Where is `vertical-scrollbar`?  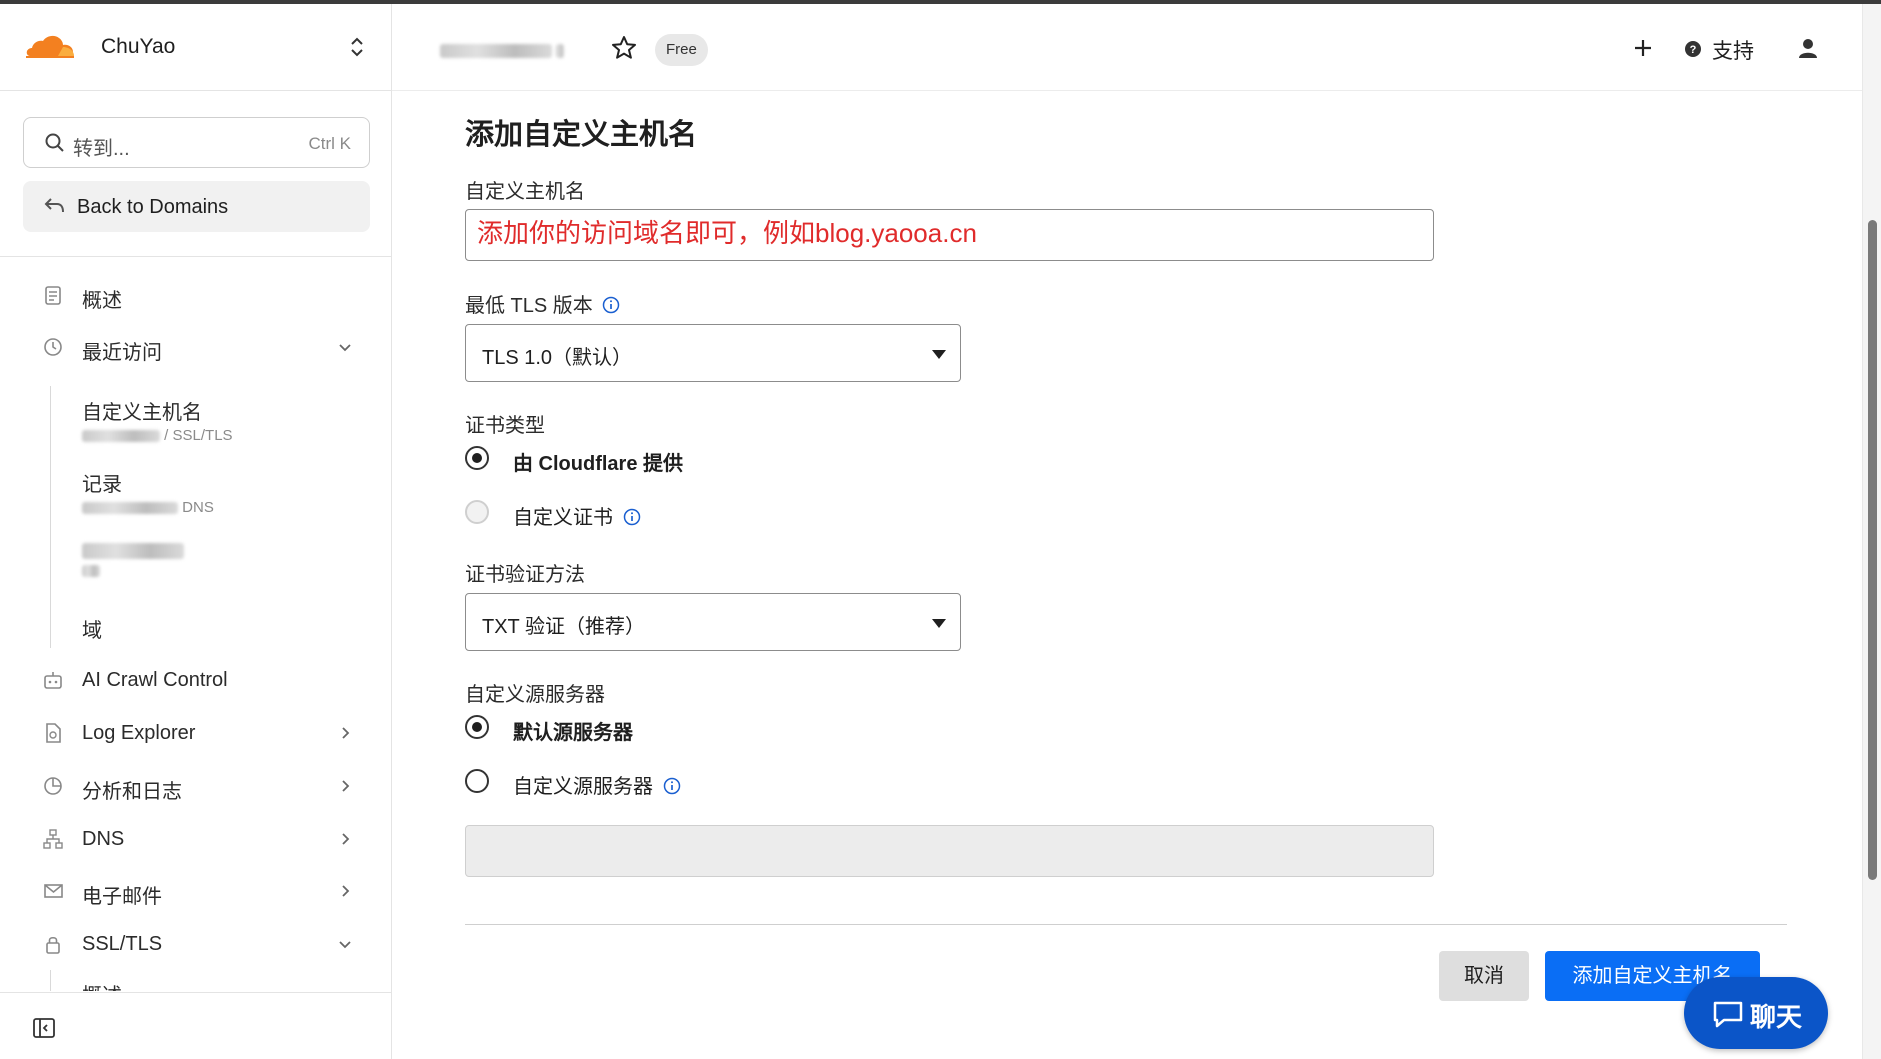 vertical-scrollbar is located at coordinates (1871, 531).